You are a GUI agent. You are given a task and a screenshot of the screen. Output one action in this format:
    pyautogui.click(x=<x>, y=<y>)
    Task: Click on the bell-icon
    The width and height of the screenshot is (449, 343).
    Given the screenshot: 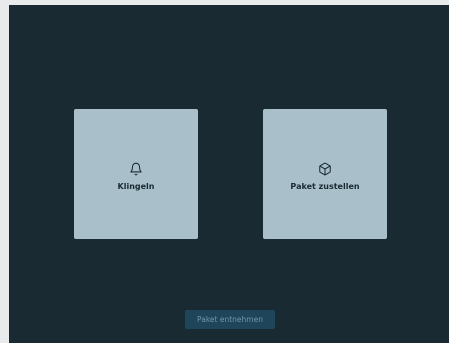 What is the action you would take?
    pyautogui.click(x=136, y=169)
    